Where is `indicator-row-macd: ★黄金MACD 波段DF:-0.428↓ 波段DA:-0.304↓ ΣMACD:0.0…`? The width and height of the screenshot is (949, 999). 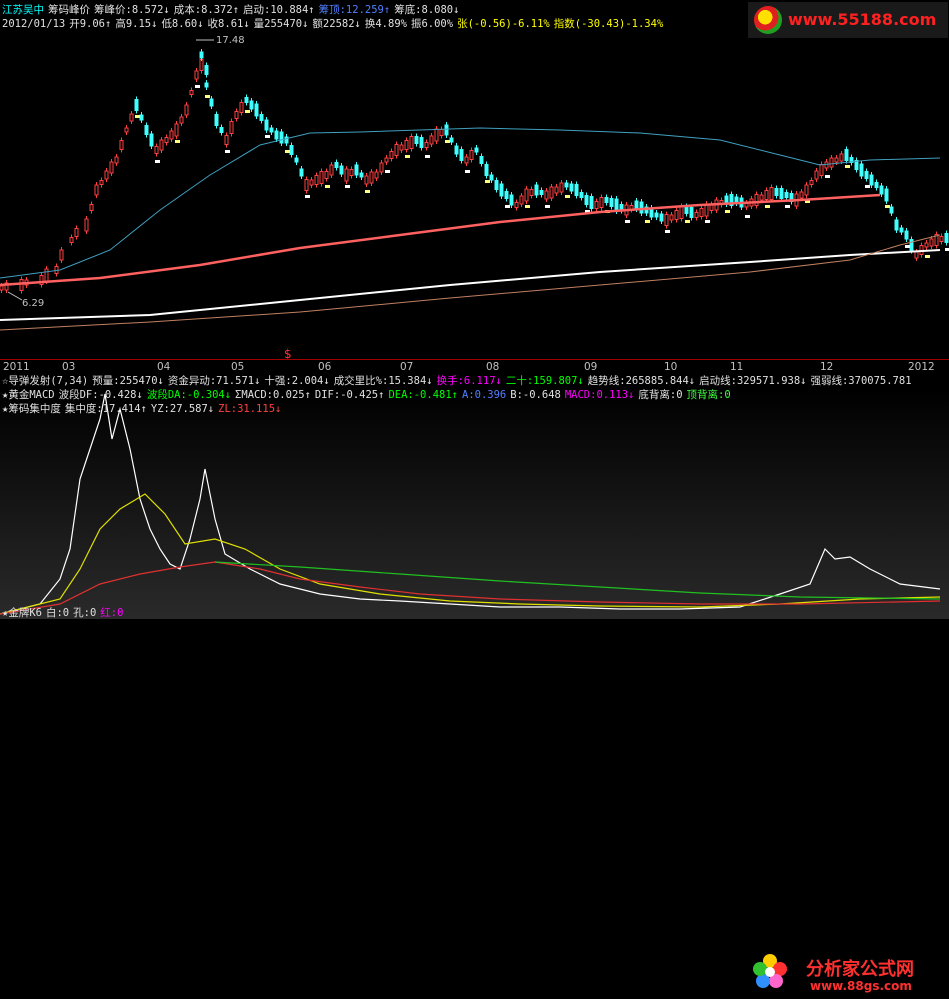
indicator-row-macd: ★黄金MACD 波段DF:-0.428↓ 波段DA:-0.304↓ ΣMACD:0.0… is located at coordinates (368, 395).